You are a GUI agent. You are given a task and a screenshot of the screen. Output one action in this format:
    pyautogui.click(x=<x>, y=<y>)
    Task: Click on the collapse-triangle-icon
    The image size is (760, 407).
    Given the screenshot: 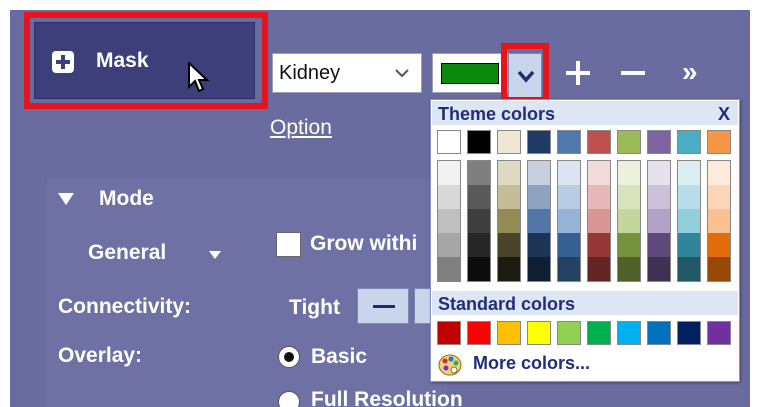 What is the action you would take?
    pyautogui.click(x=66, y=199)
    